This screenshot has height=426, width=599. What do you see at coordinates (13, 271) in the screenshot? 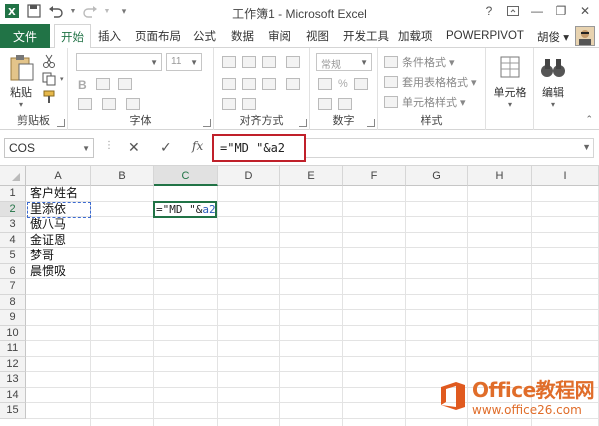
I see `row-header-6: 6` at bounding box center [13, 271].